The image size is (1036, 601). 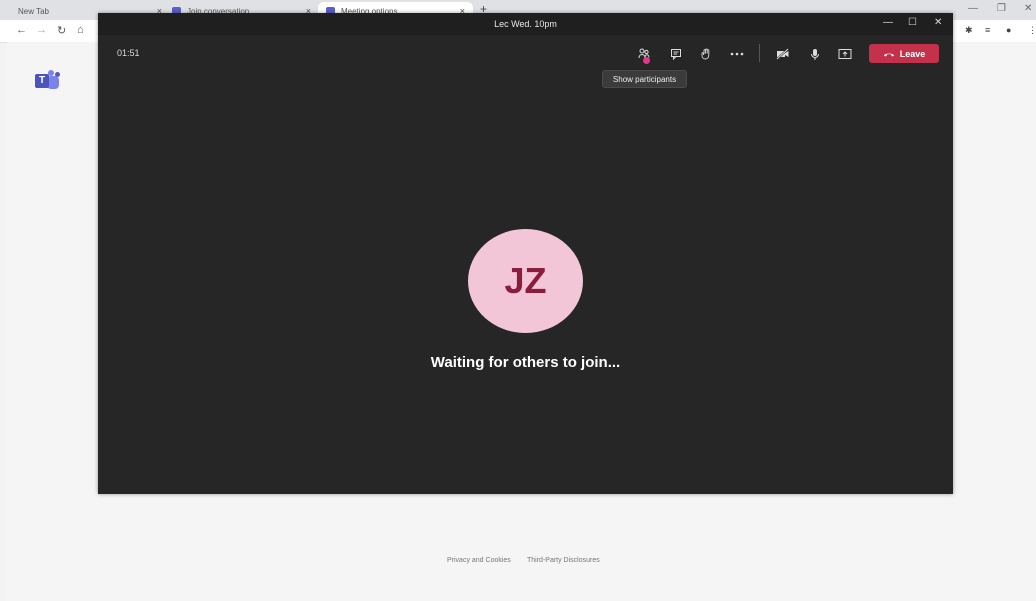 I want to click on mouse-cursor, so click(x=646, y=60).